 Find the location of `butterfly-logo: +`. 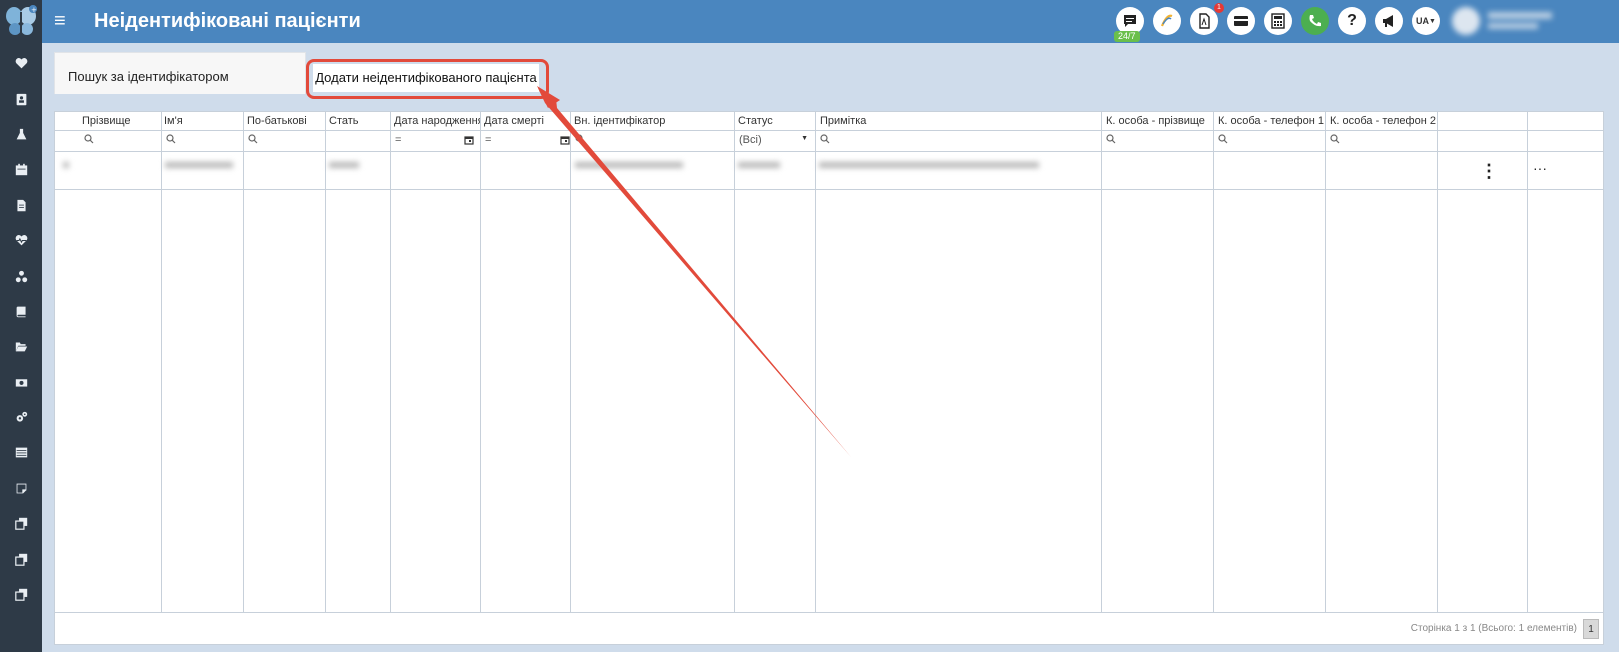

butterfly-logo: + is located at coordinates (21, 21).